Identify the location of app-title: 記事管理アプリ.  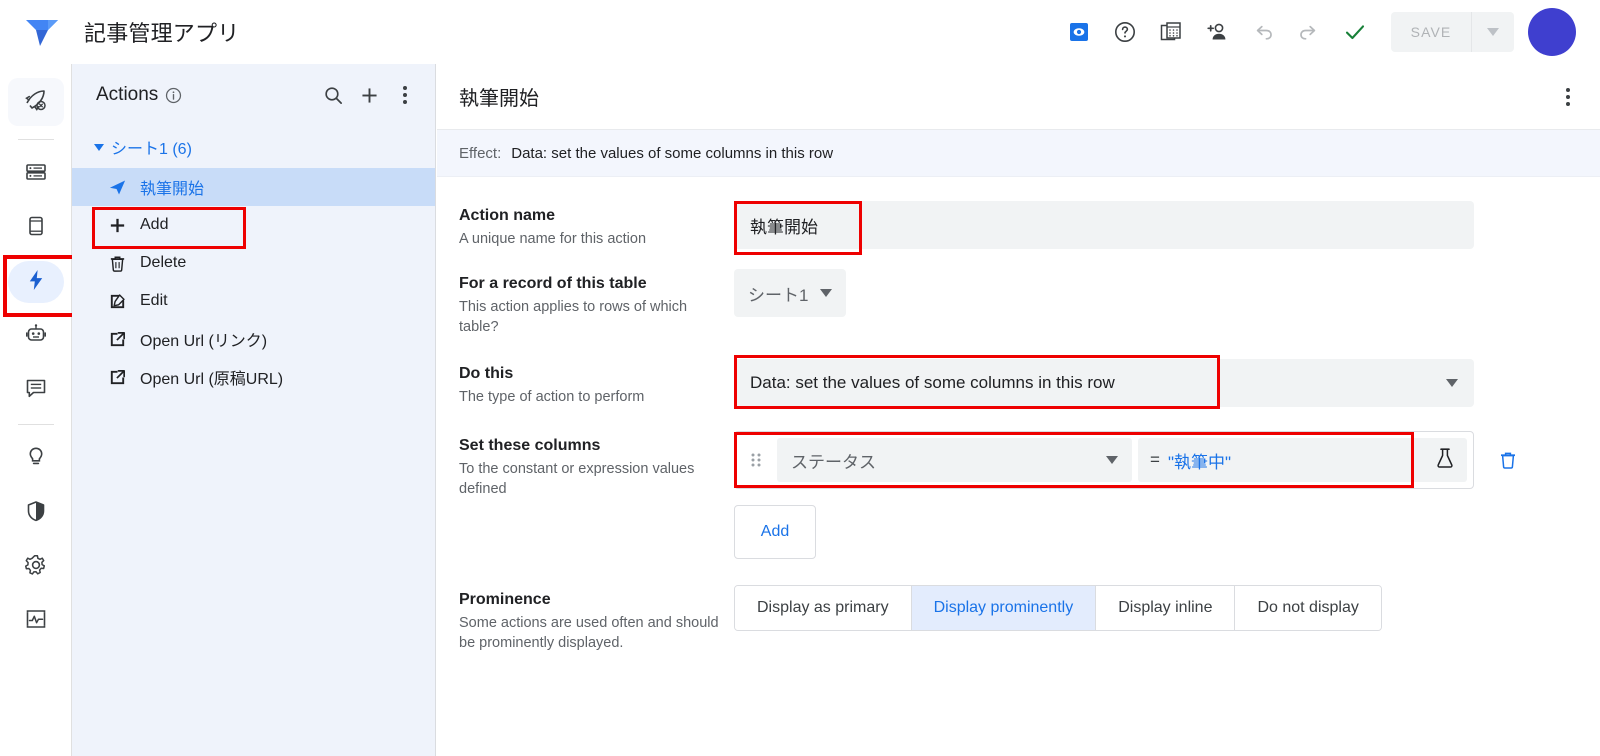
(162, 33).